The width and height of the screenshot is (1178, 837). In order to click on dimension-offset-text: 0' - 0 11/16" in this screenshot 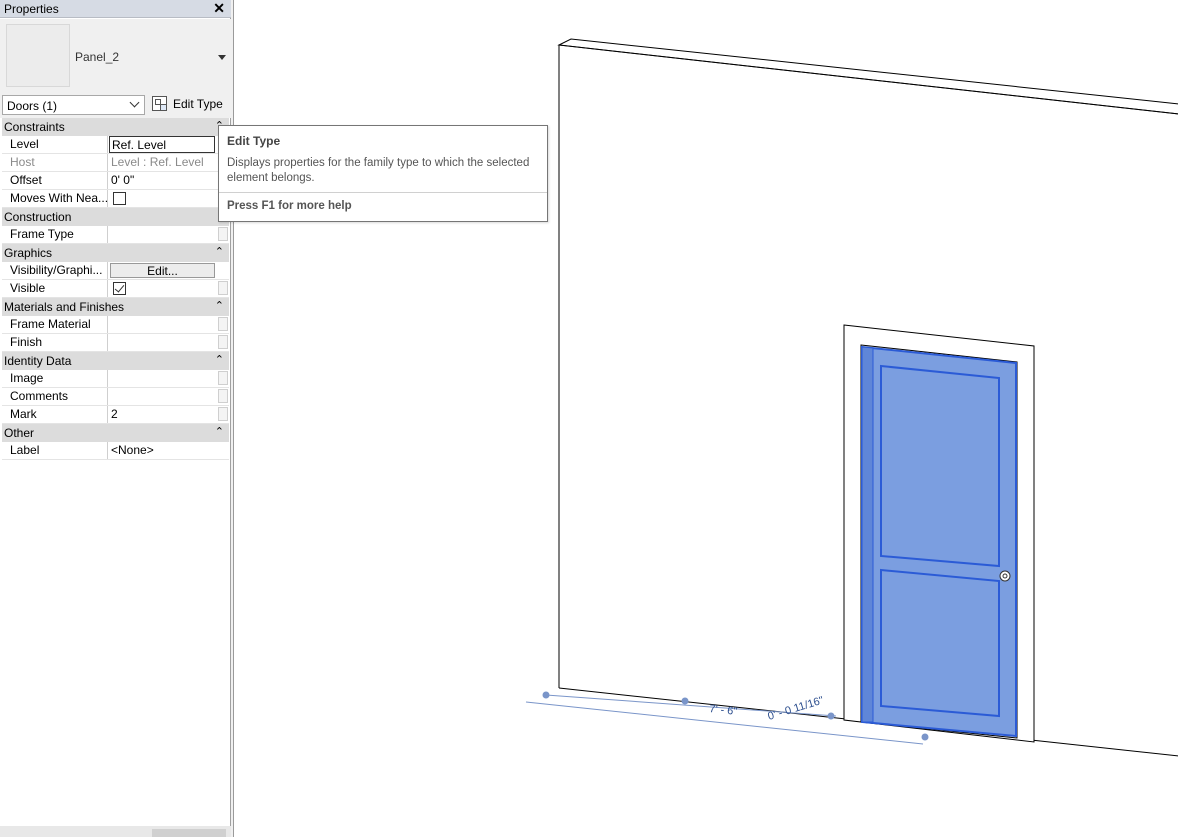, I will do `click(795, 708)`.